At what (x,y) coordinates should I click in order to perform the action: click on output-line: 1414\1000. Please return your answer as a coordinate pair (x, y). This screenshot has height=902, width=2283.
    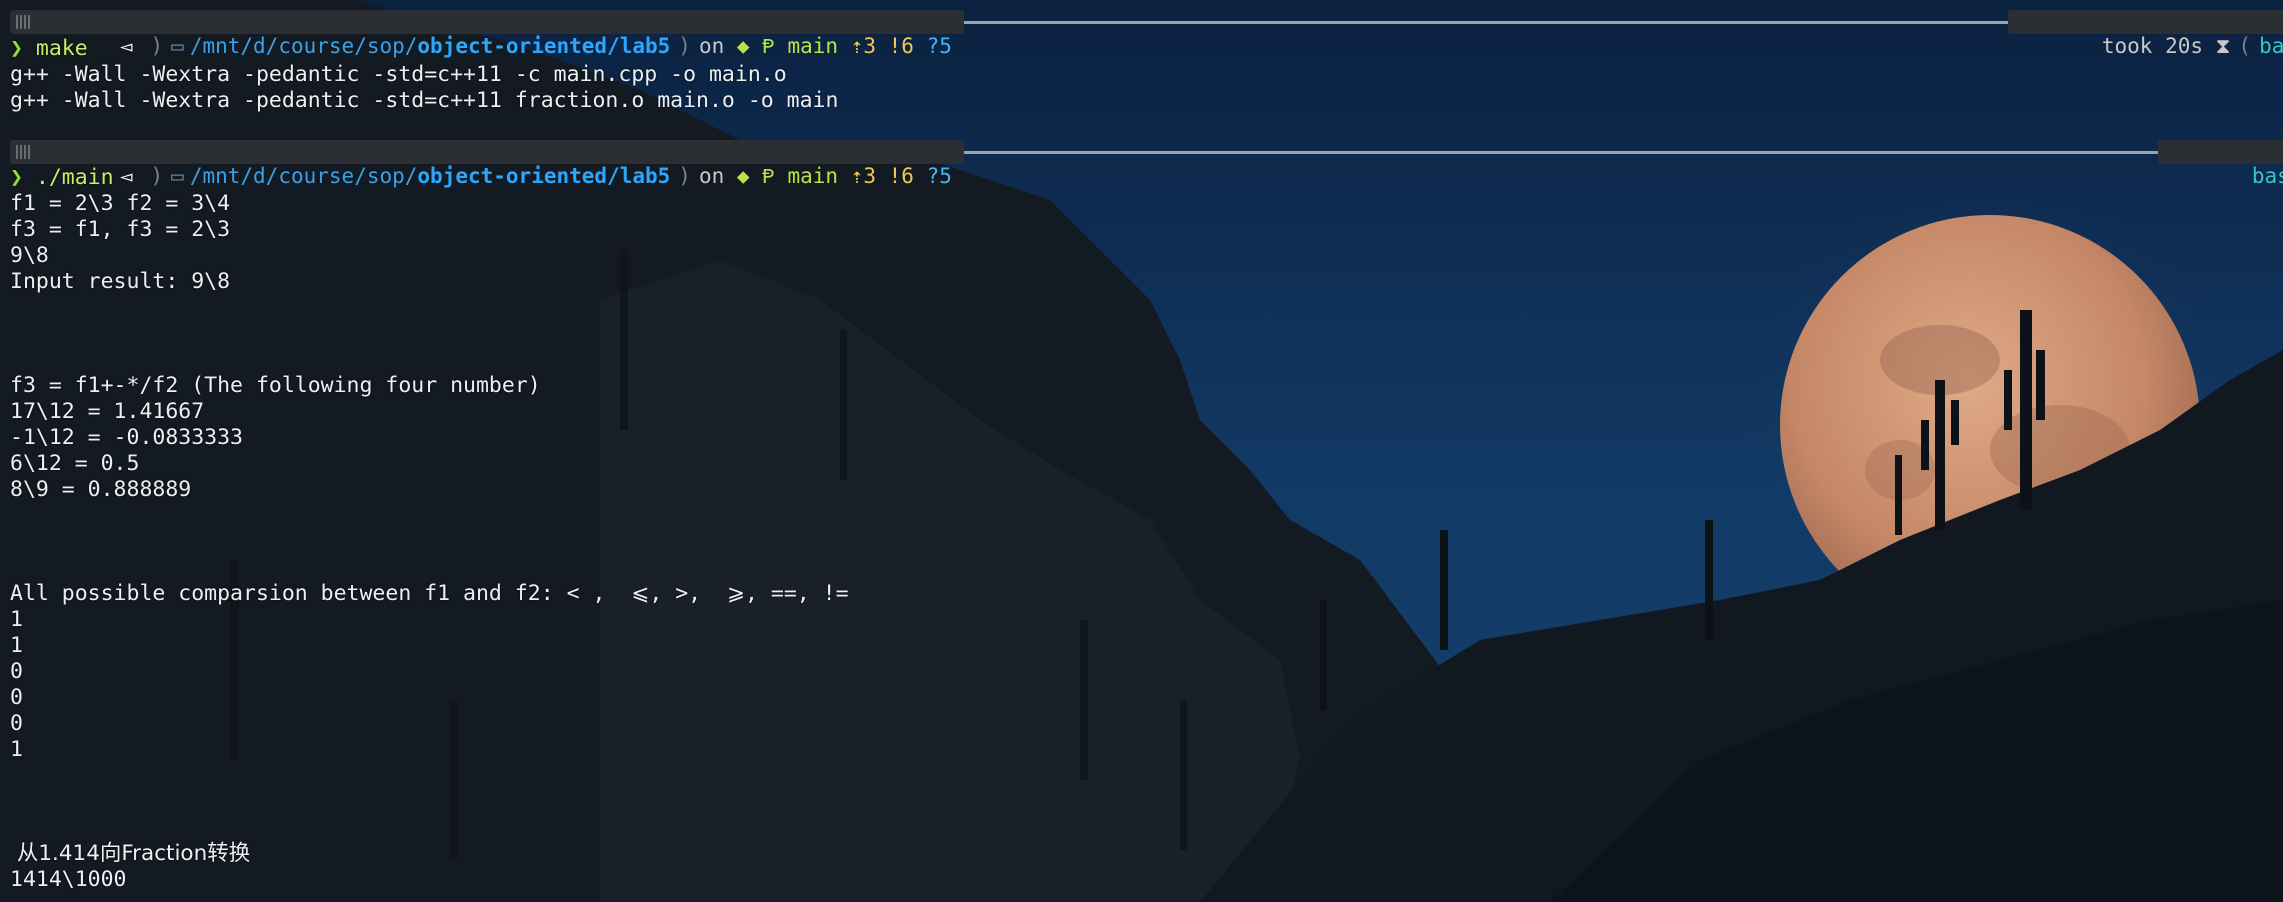
    Looking at the image, I should click on (68, 879).